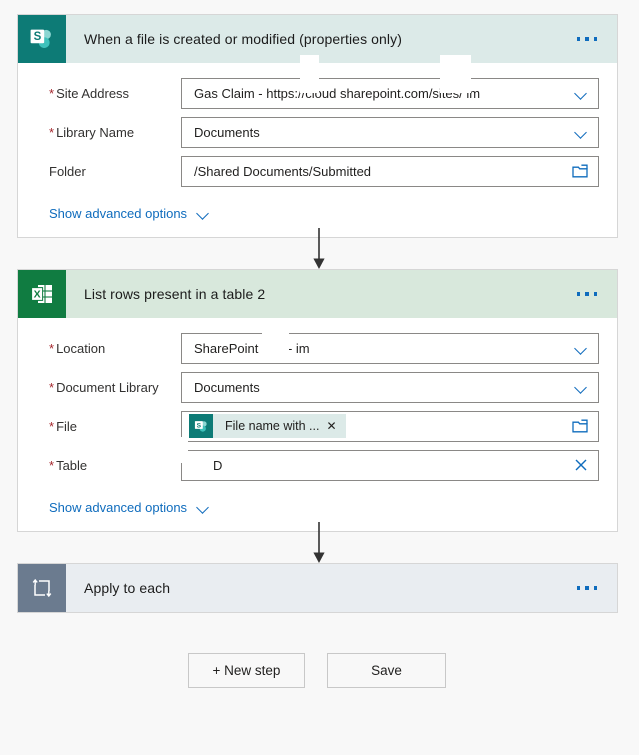 This screenshot has height=755, width=639. What do you see at coordinates (67, 171) in the screenshot?
I see `label-folder: Folder` at bounding box center [67, 171].